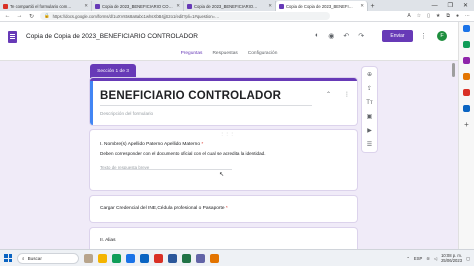  What do you see at coordinates (339, 36) in the screenshot?
I see `header-action-icons: ◐ ◉ ↶ ↷` at bounding box center [339, 36].